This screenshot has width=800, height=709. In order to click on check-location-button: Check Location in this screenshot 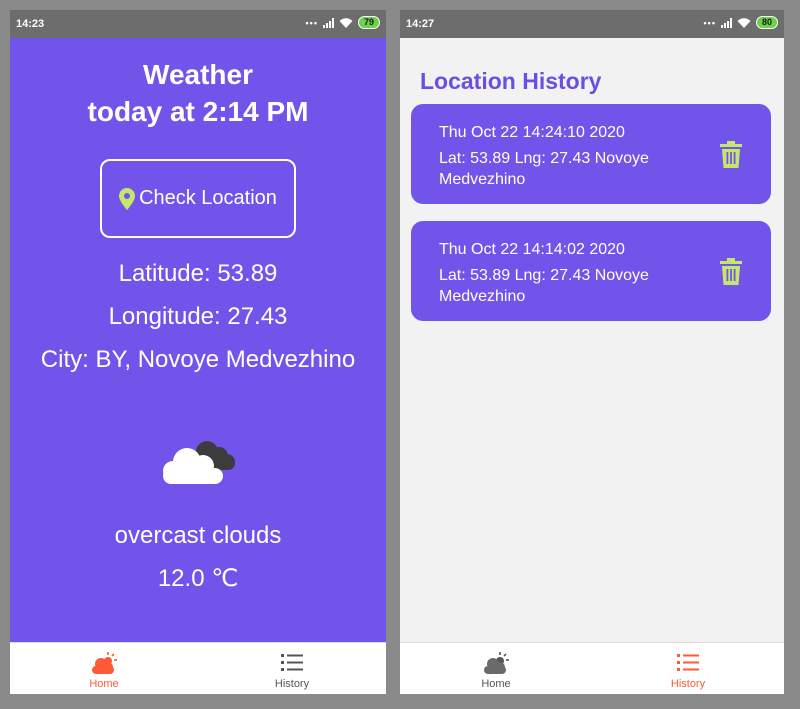, I will do `click(198, 198)`.